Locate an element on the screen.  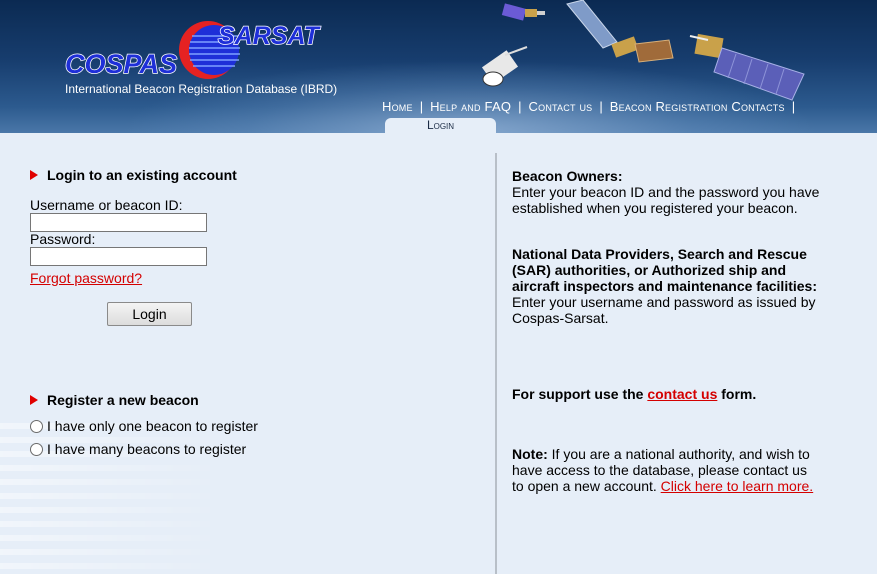
tab-login: Login is located at coordinates (440, 125).